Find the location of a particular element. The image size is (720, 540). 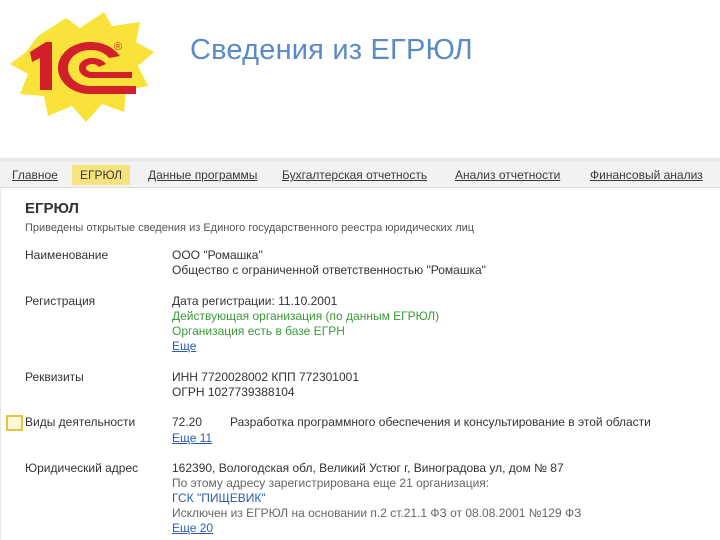

registration-label: Регистрация is located at coordinates (60, 301).